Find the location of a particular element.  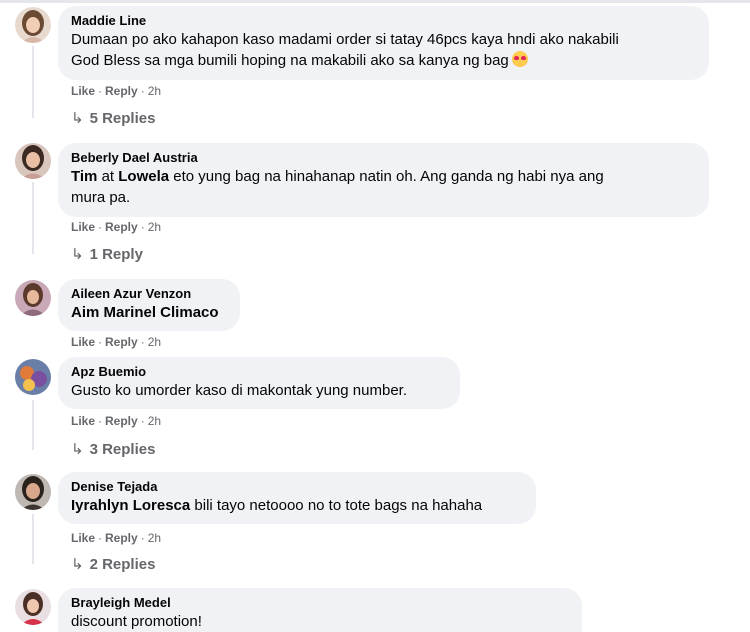

top-divider is located at coordinates (375, 1).